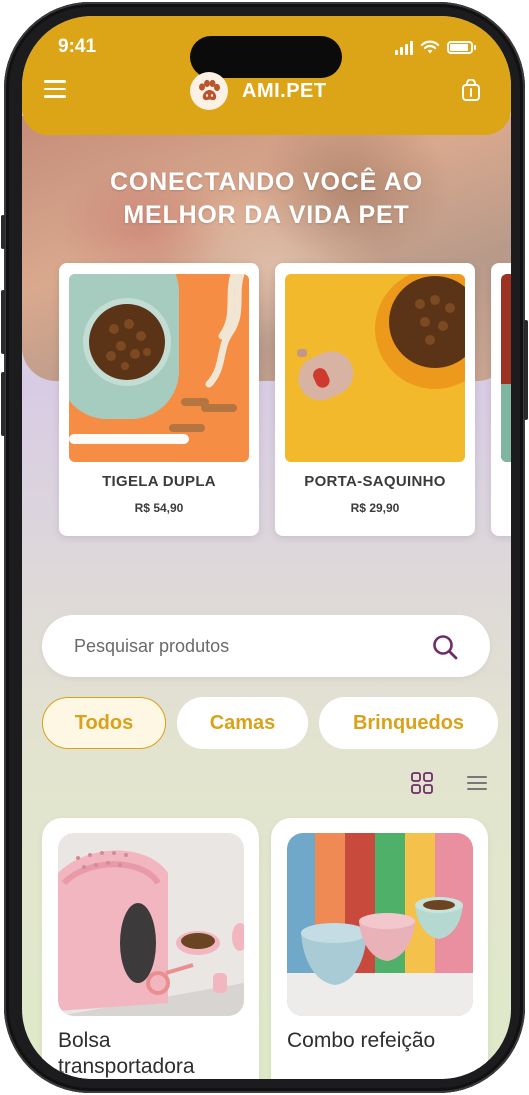 This screenshot has width=529, height=1095. I want to click on category-chip-label: Todos, so click(104, 722).